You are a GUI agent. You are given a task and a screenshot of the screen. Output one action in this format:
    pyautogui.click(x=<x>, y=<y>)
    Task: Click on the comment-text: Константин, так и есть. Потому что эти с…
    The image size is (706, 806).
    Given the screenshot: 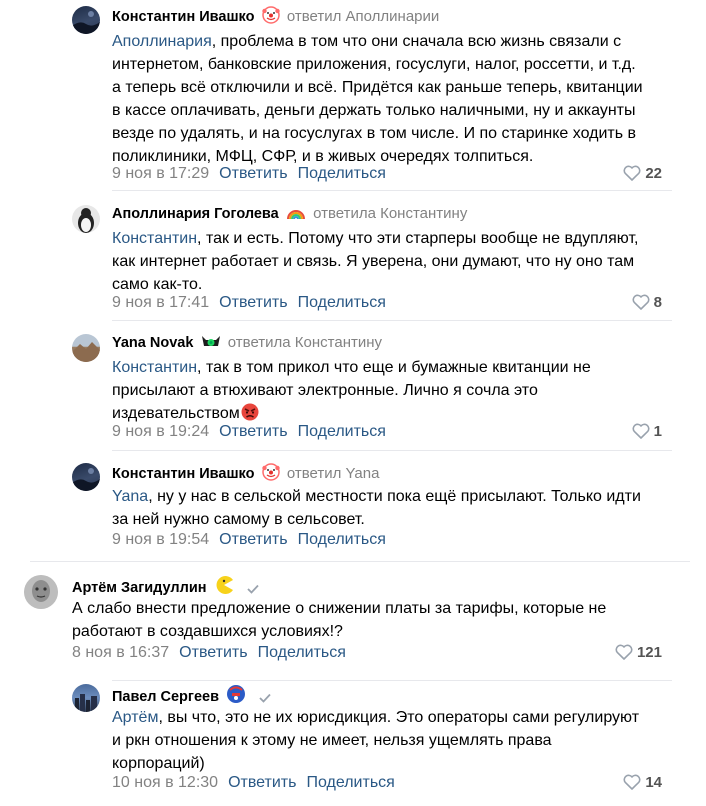 What is the action you would take?
    pyautogui.click(x=392, y=261)
    